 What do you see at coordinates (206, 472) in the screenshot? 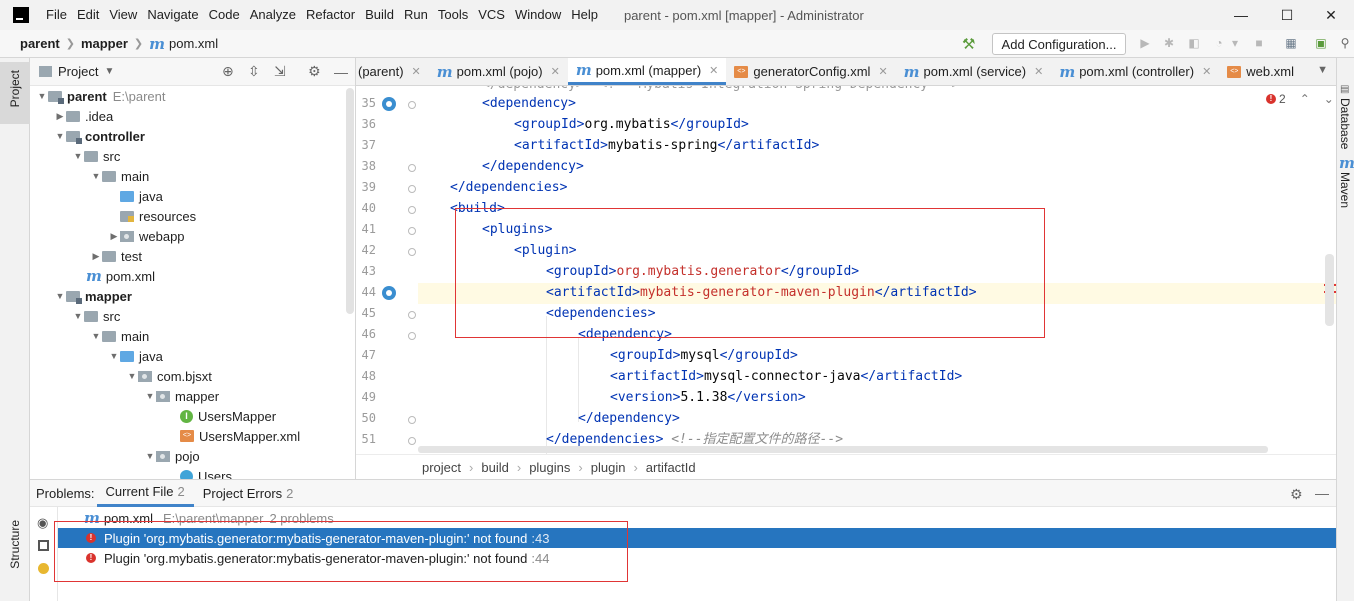
I see `tree-node-users: Users` at bounding box center [206, 472].